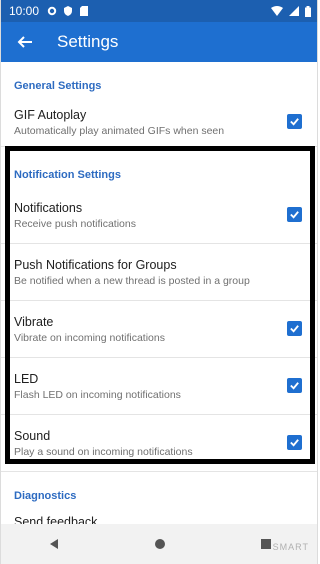 This screenshot has height=564, width=320. I want to click on setting-led: LED Flash LED on incoming notifications, so click(159, 386).